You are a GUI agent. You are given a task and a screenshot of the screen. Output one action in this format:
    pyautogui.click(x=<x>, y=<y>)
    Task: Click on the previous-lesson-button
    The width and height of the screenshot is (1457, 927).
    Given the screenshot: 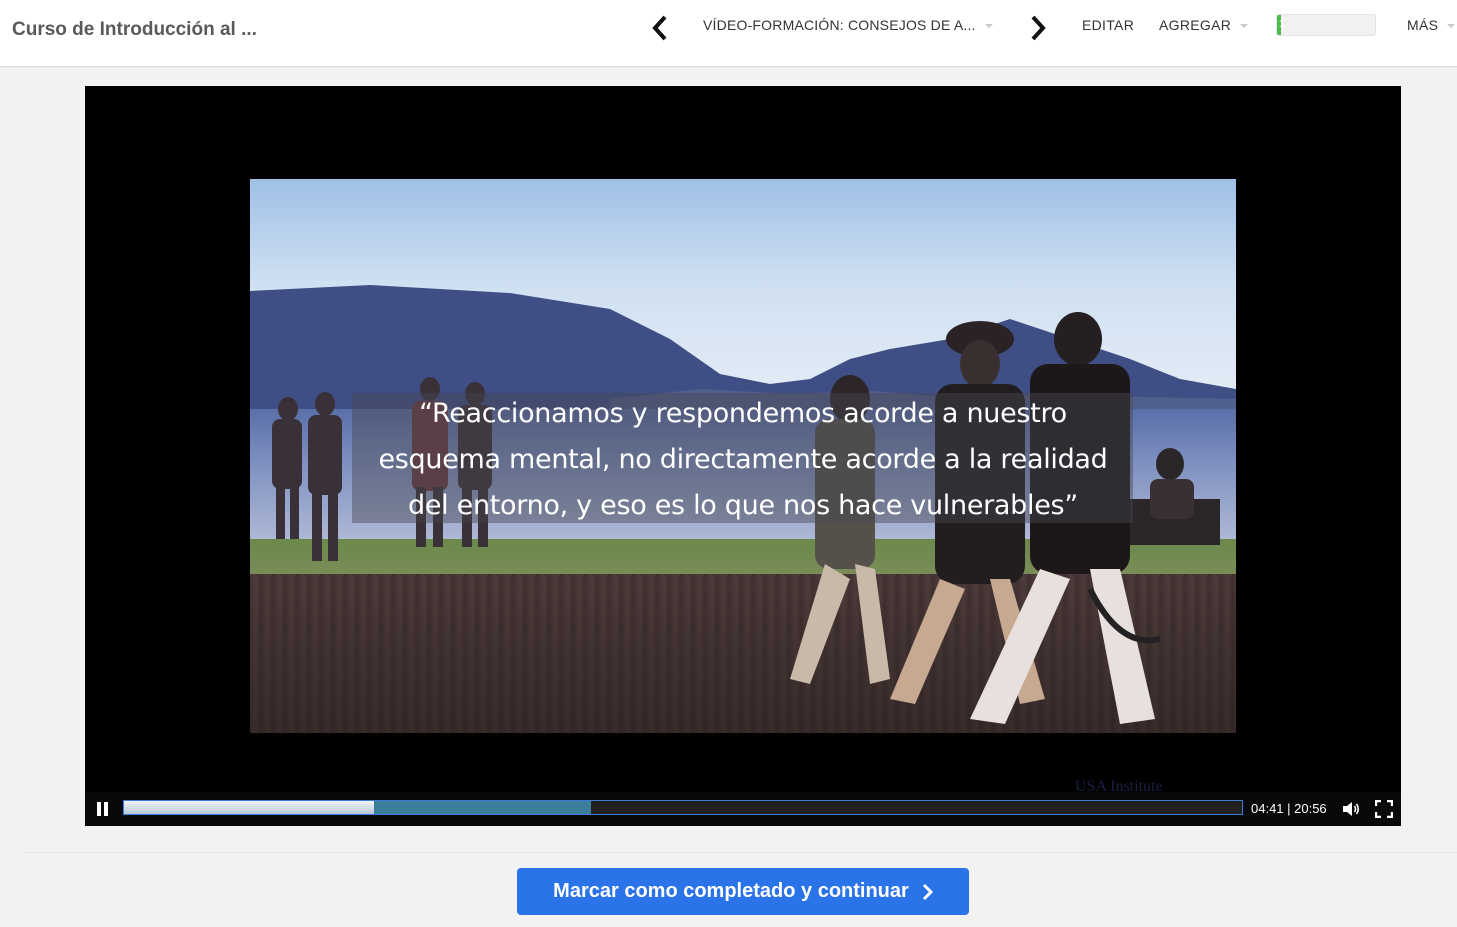 What is the action you would take?
    pyautogui.click(x=660, y=28)
    